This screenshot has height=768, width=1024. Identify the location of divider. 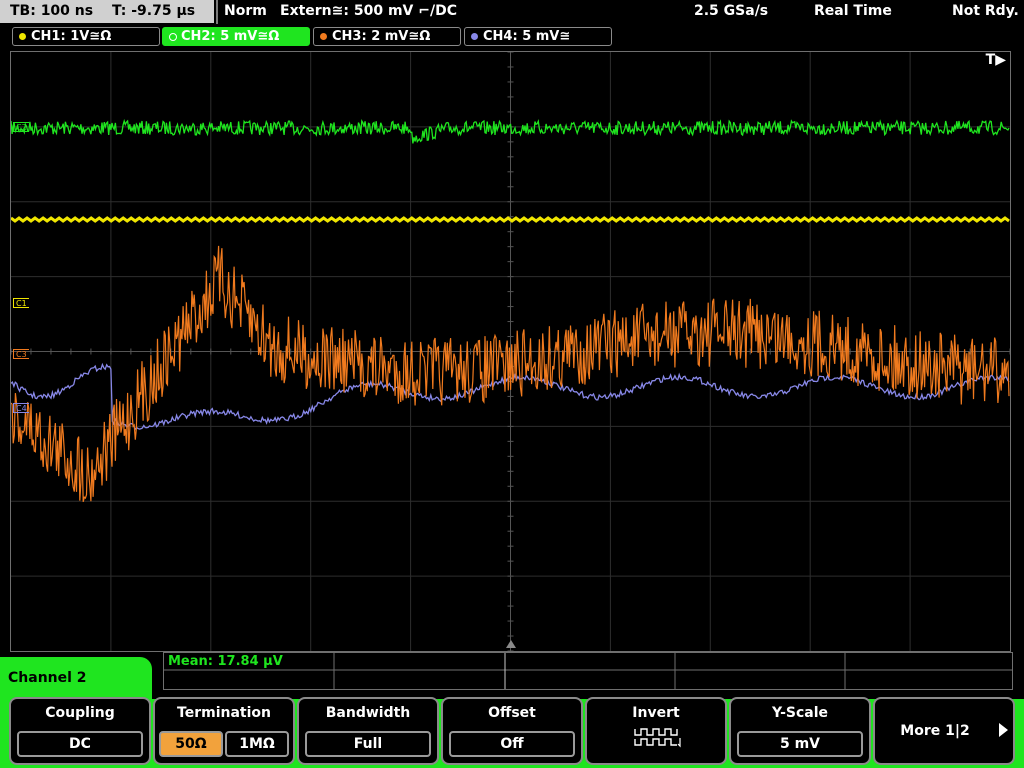
(217, 12).